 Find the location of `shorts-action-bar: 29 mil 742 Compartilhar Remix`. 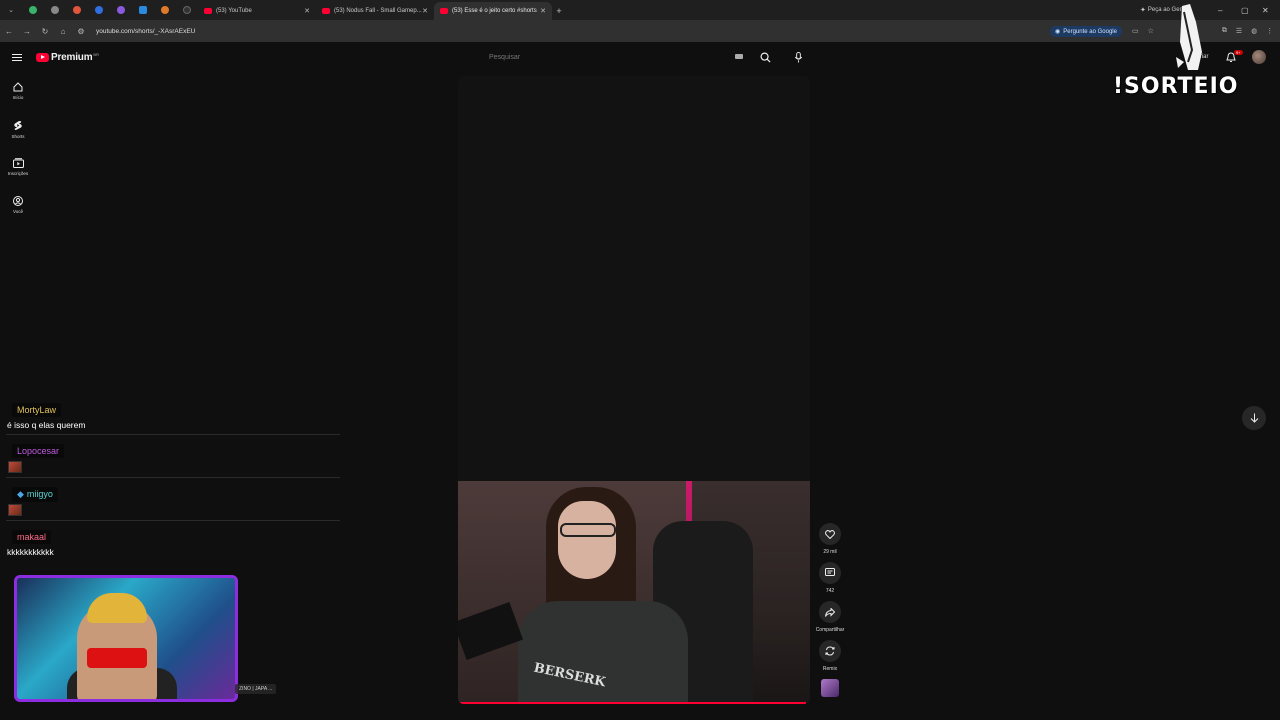

shorts-action-bar: 29 mil 742 Compartilhar Remix is located at coordinates (830, 601).